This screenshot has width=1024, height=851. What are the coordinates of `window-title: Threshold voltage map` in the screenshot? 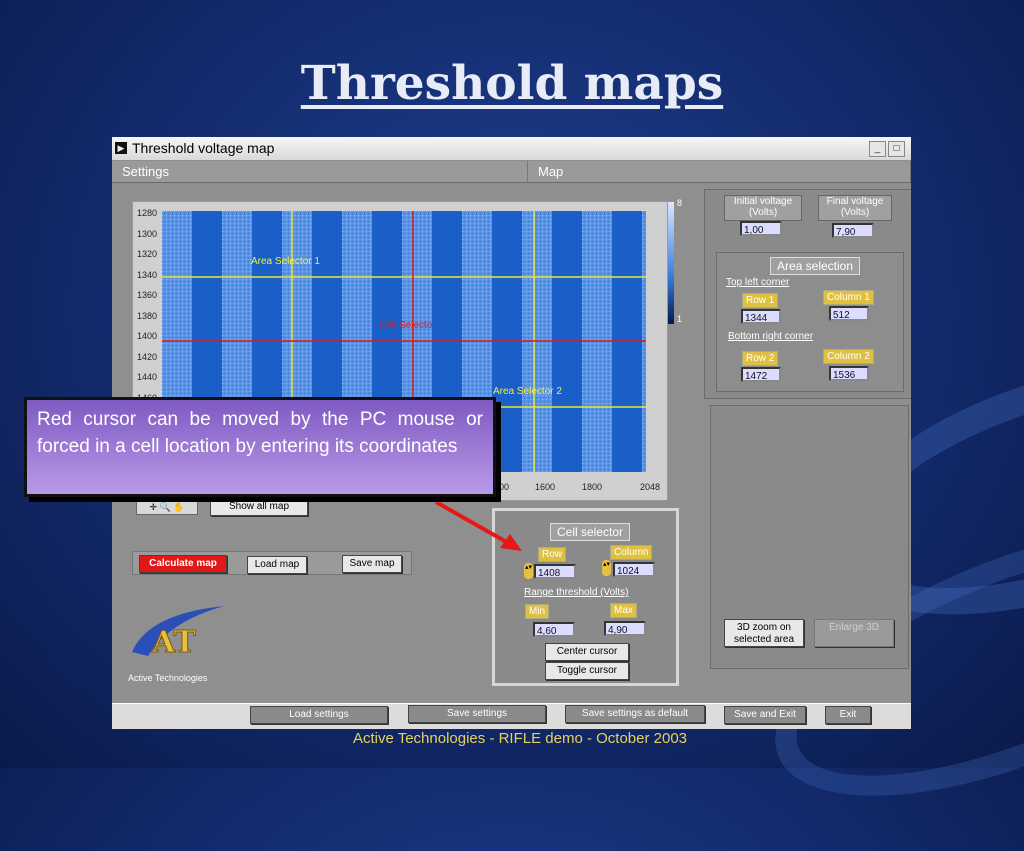 It's located at (203, 148).